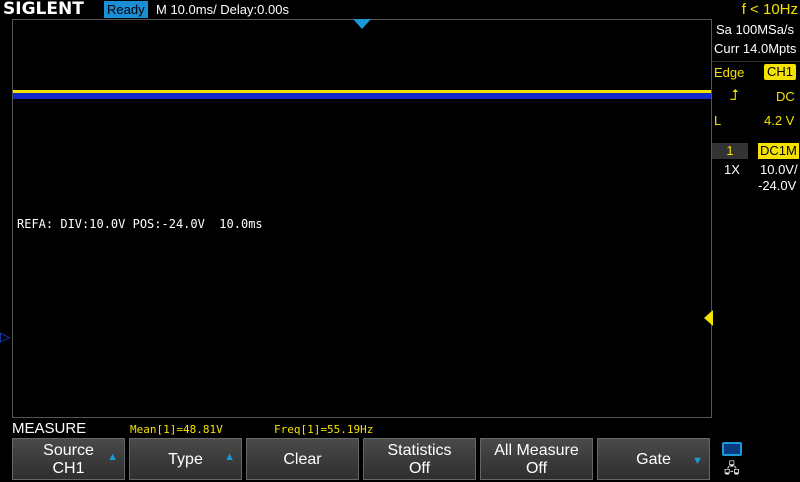 The width and height of the screenshot is (800, 482). What do you see at coordinates (732, 169) in the screenshot?
I see `probe-attenuation: 1X` at bounding box center [732, 169].